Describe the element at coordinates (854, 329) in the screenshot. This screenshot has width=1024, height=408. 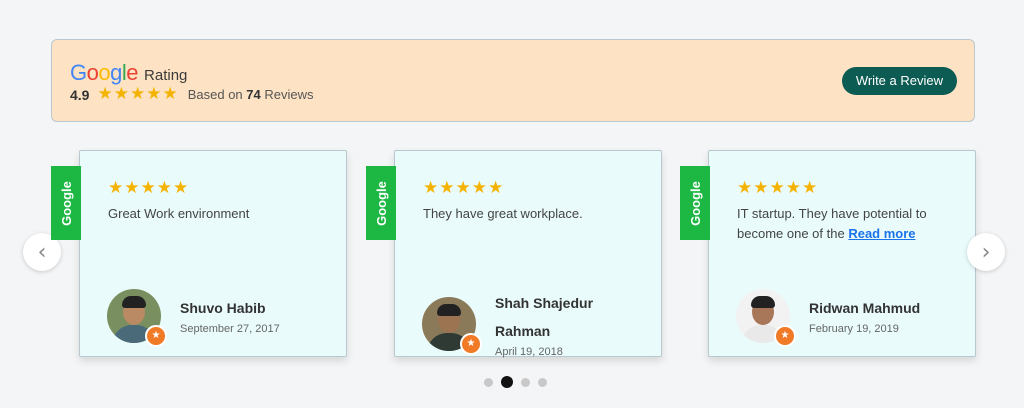
I see `review-date: February 19, 2019` at that location.